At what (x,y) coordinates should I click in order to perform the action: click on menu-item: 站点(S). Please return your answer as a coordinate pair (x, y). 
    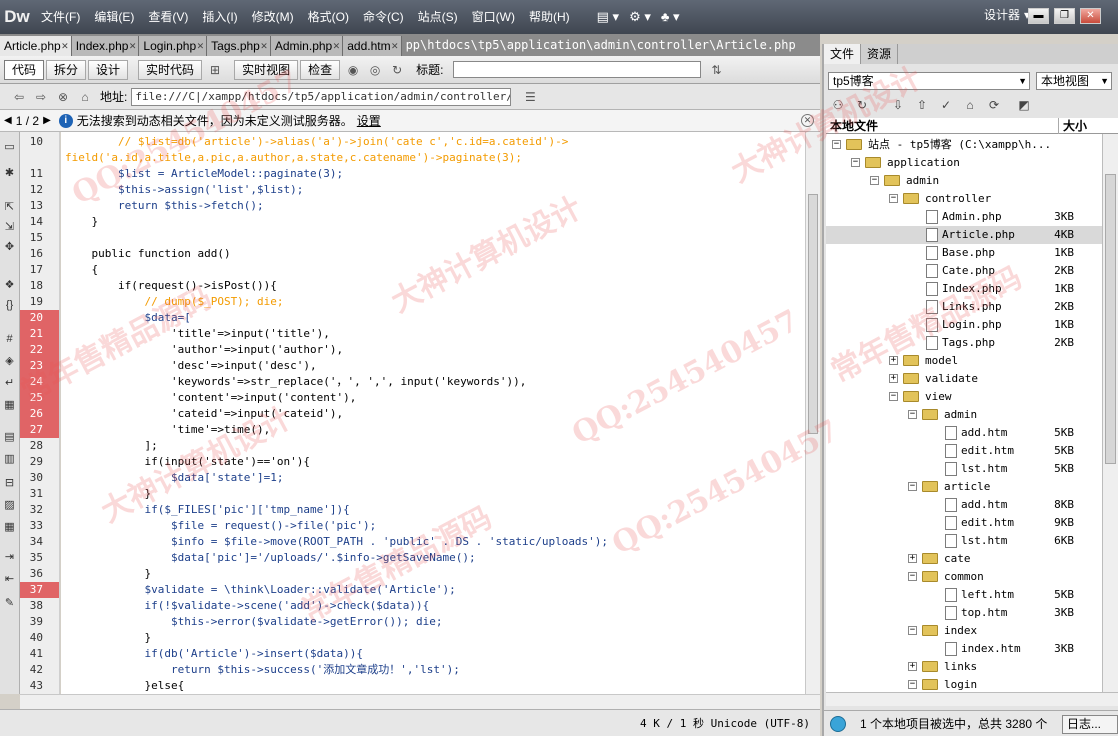
    Looking at the image, I should click on (438, 17).